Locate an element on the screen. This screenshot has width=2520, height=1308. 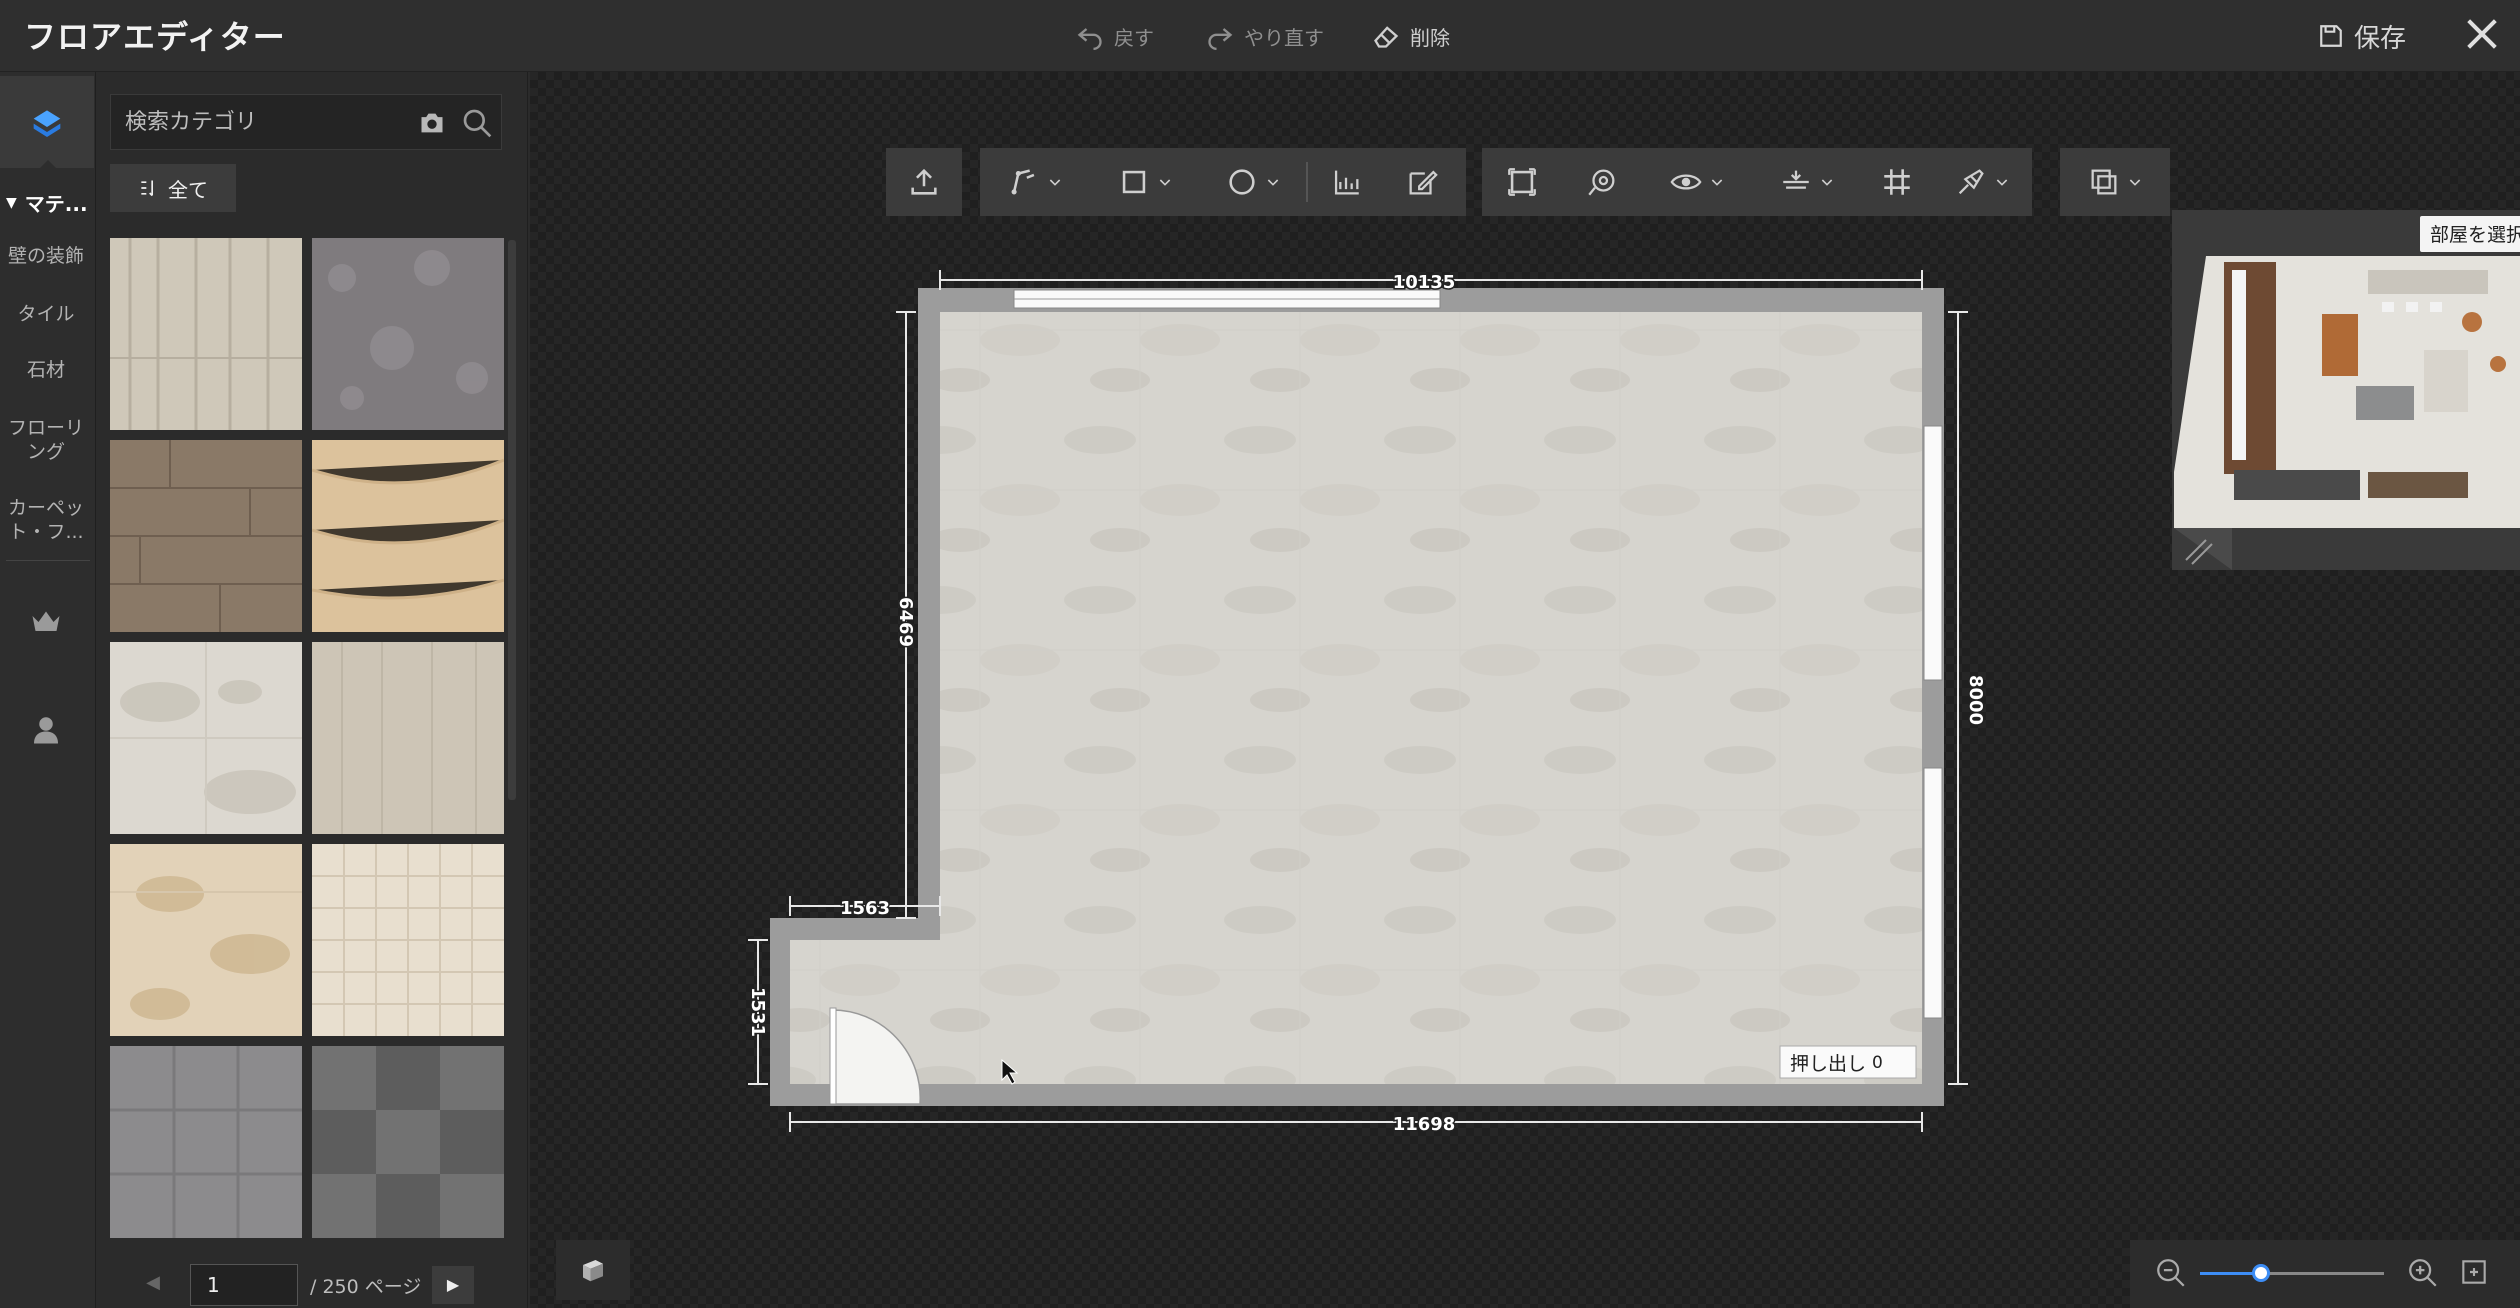
redo-arrow-icon is located at coordinates (1220, 39).